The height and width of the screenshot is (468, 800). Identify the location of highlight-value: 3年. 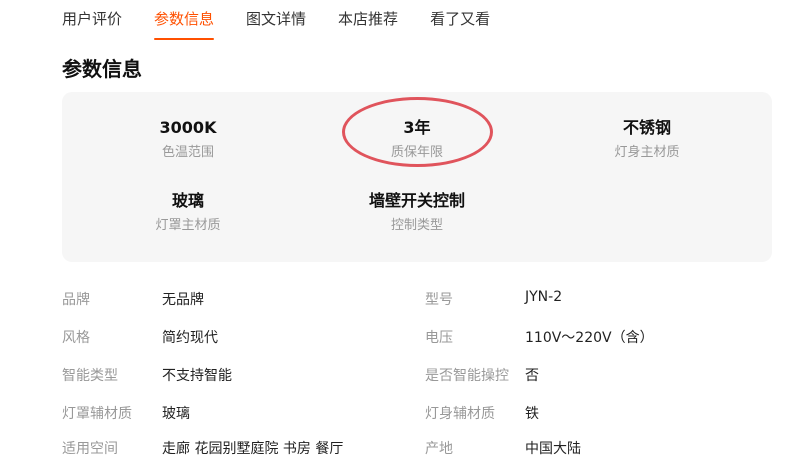
(417, 127).